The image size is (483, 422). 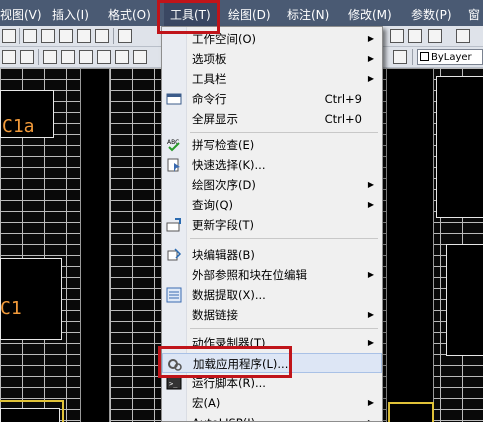 I want to click on menu-item-shortcut: Ctrl+0, so click(x=343, y=119).